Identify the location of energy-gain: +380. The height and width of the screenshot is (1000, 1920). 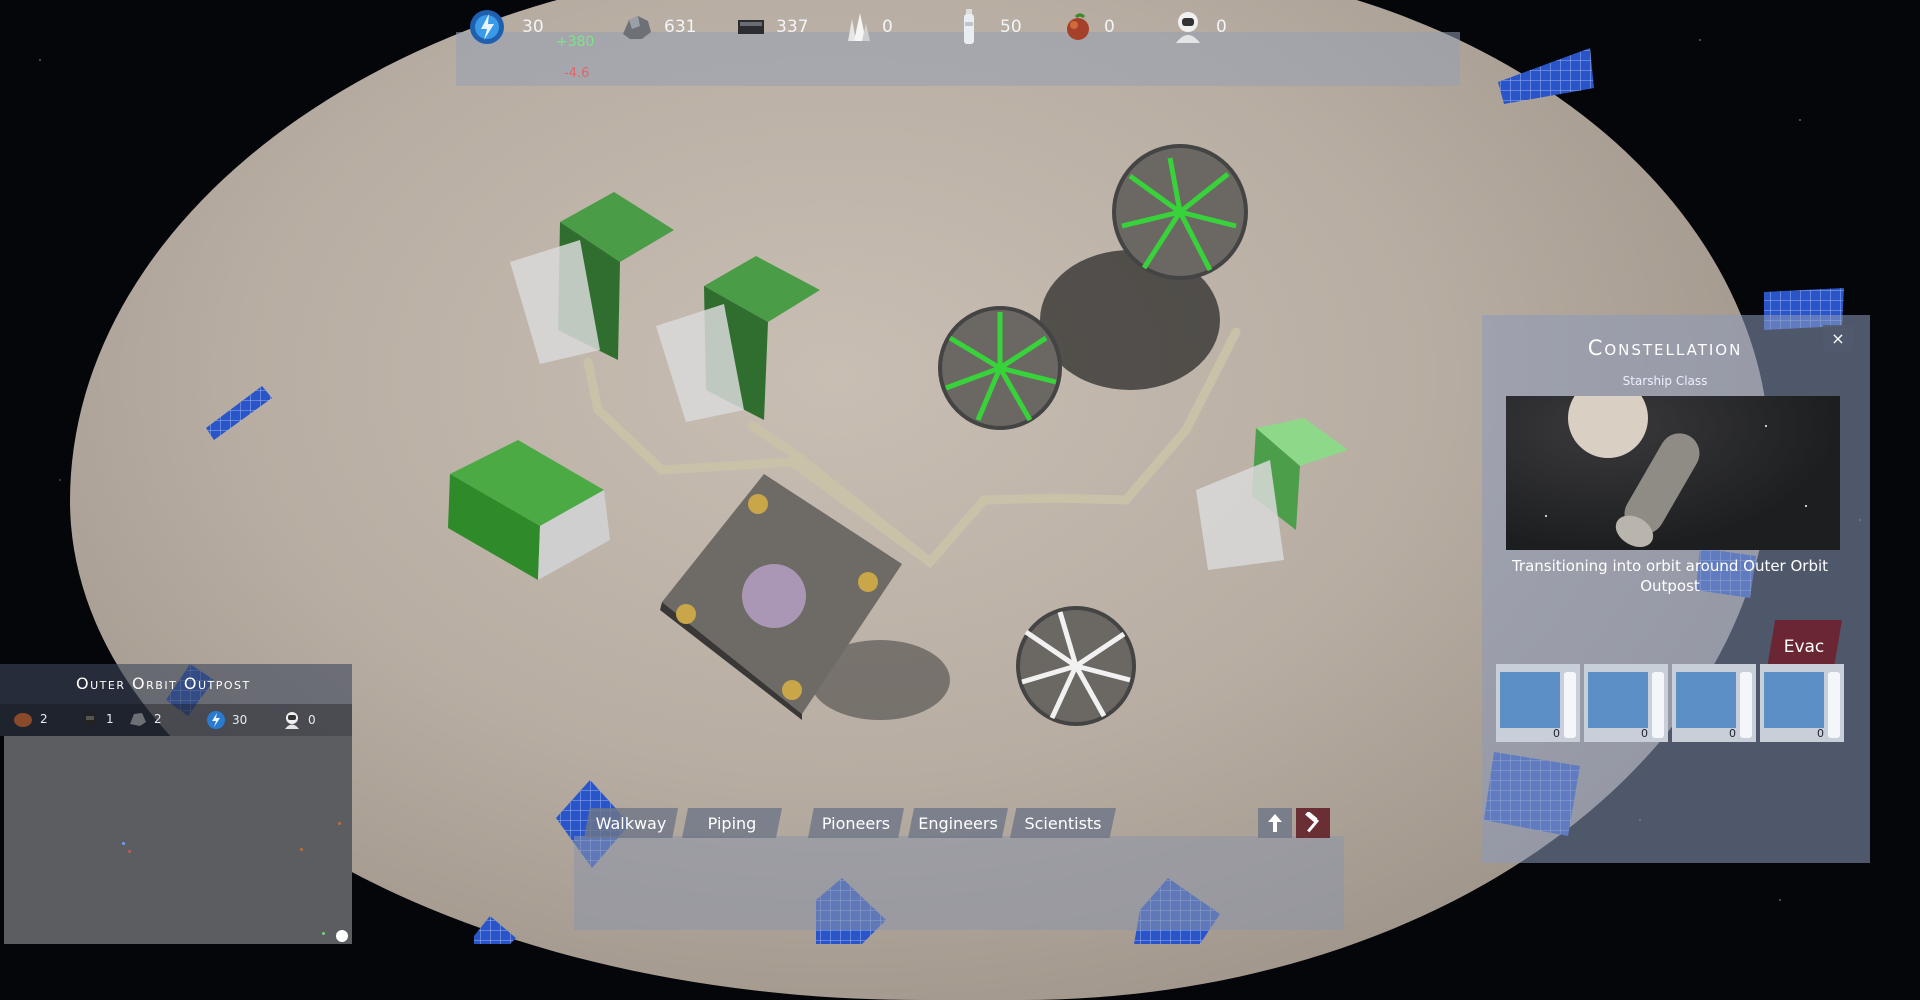
(575, 42).